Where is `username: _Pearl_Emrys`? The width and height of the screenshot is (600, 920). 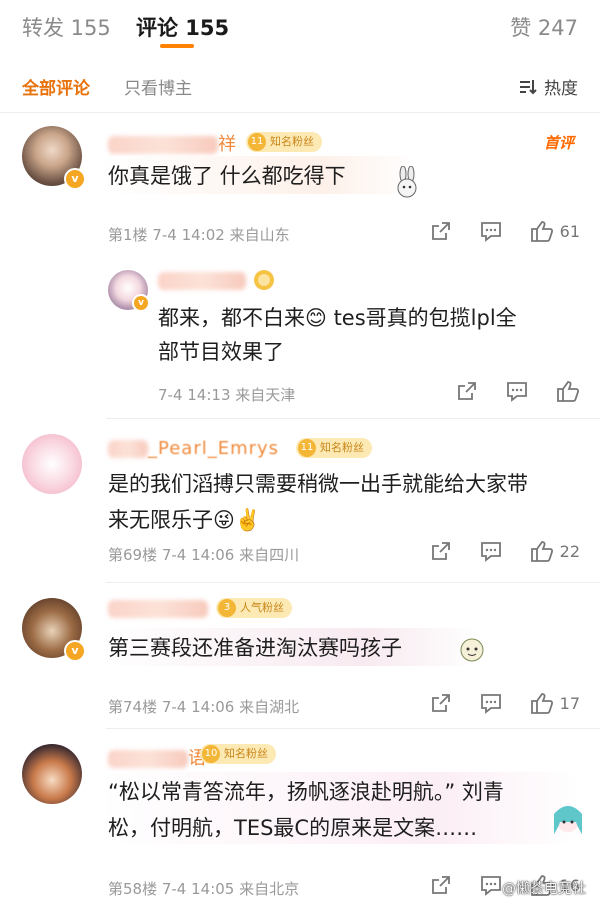
username: _Pearl_Emrys is located at coordinates (193, 448).